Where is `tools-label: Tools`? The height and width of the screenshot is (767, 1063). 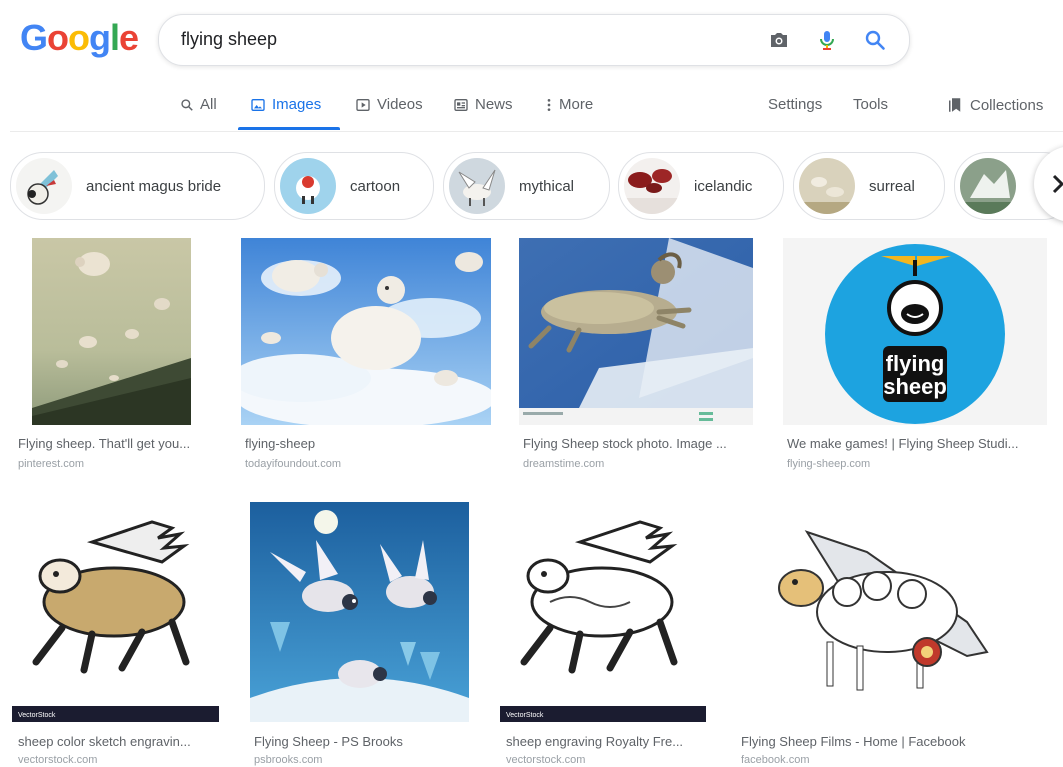
tools-label: Tools is located at coordinates (871, 104).